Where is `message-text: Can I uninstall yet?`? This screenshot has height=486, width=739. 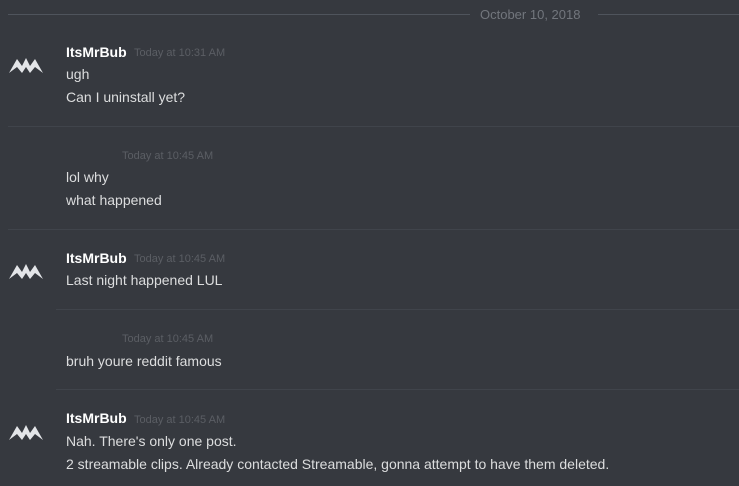 message-text: Can I uninstall yet? is located at coordinates (126, 97).